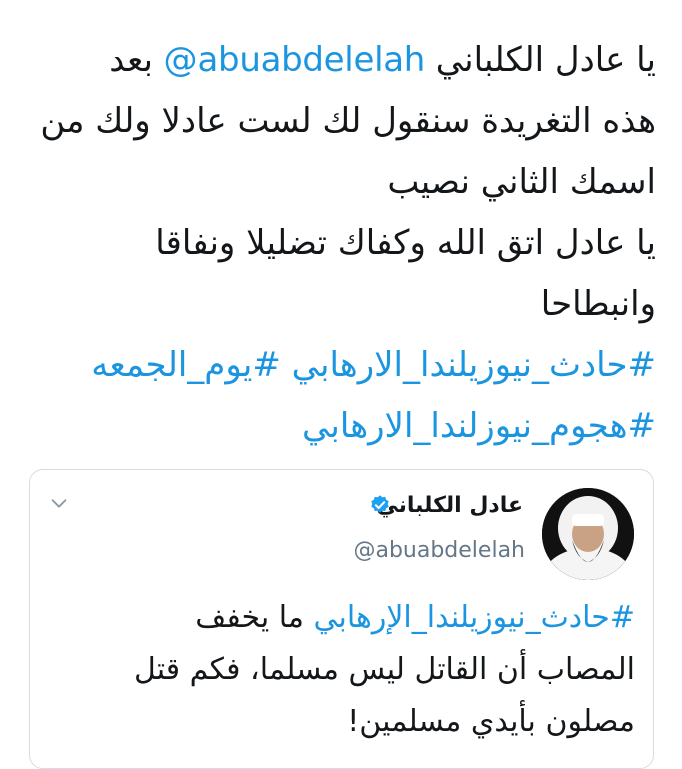  What do you see at coordinates (380, 504) in the screenshot?
I see `verified-badge-icon` at bounding box center [380, 504].